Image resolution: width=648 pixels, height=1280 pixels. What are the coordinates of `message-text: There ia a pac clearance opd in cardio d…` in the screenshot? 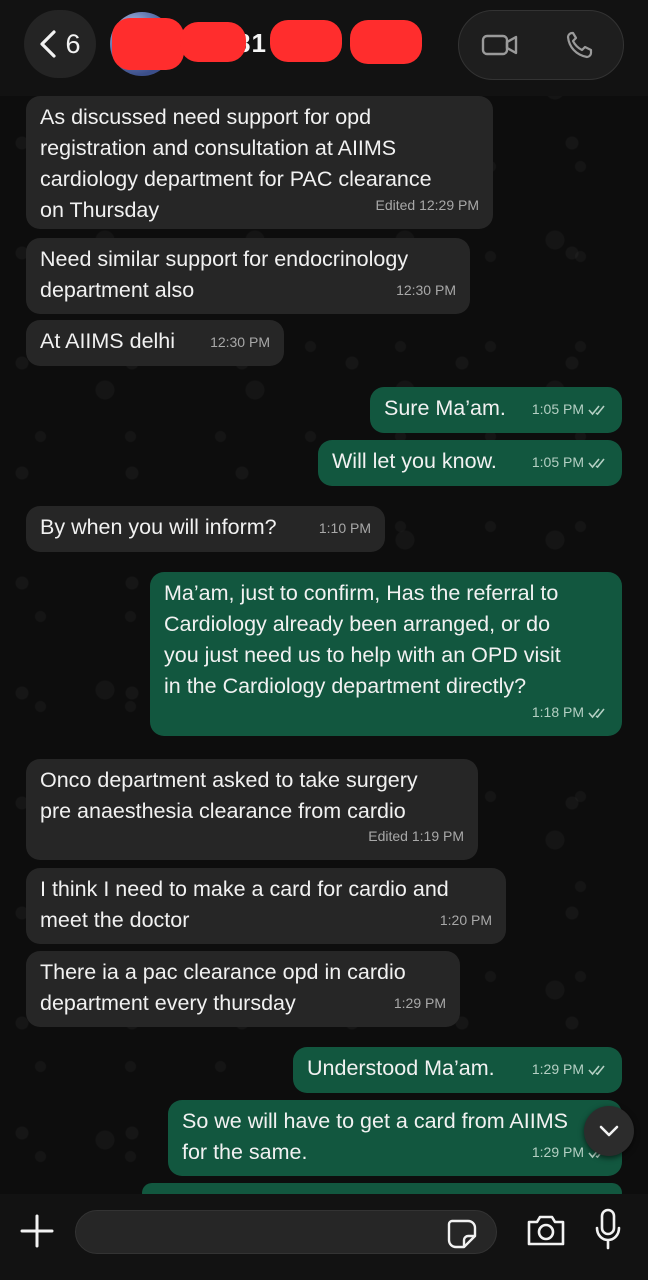 It's located at (223, 987).